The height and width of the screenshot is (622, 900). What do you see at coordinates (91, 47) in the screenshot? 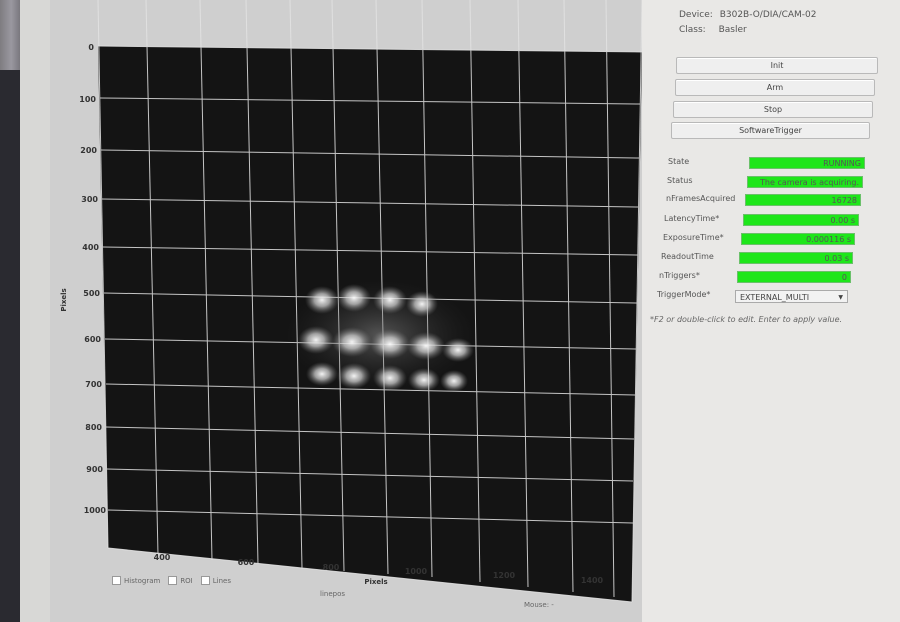
I see `y-tick: 0` at bounding box center [91, 47].